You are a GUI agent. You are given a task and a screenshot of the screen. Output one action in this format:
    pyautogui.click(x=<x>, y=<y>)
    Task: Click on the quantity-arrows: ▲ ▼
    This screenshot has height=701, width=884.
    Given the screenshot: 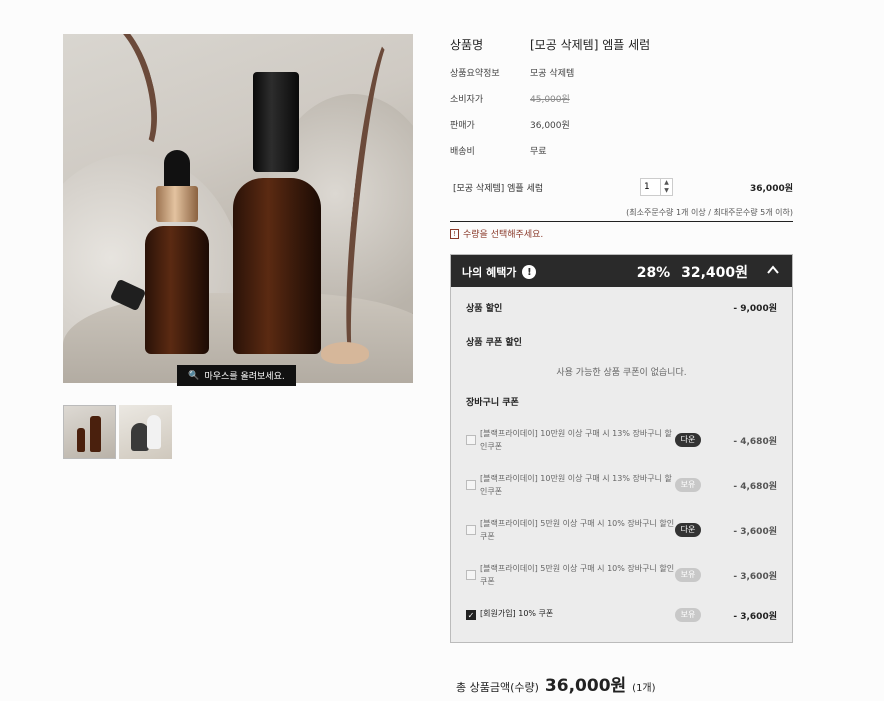 What is the action you would take?
    pyautogui.click(x=666, y=187)
    